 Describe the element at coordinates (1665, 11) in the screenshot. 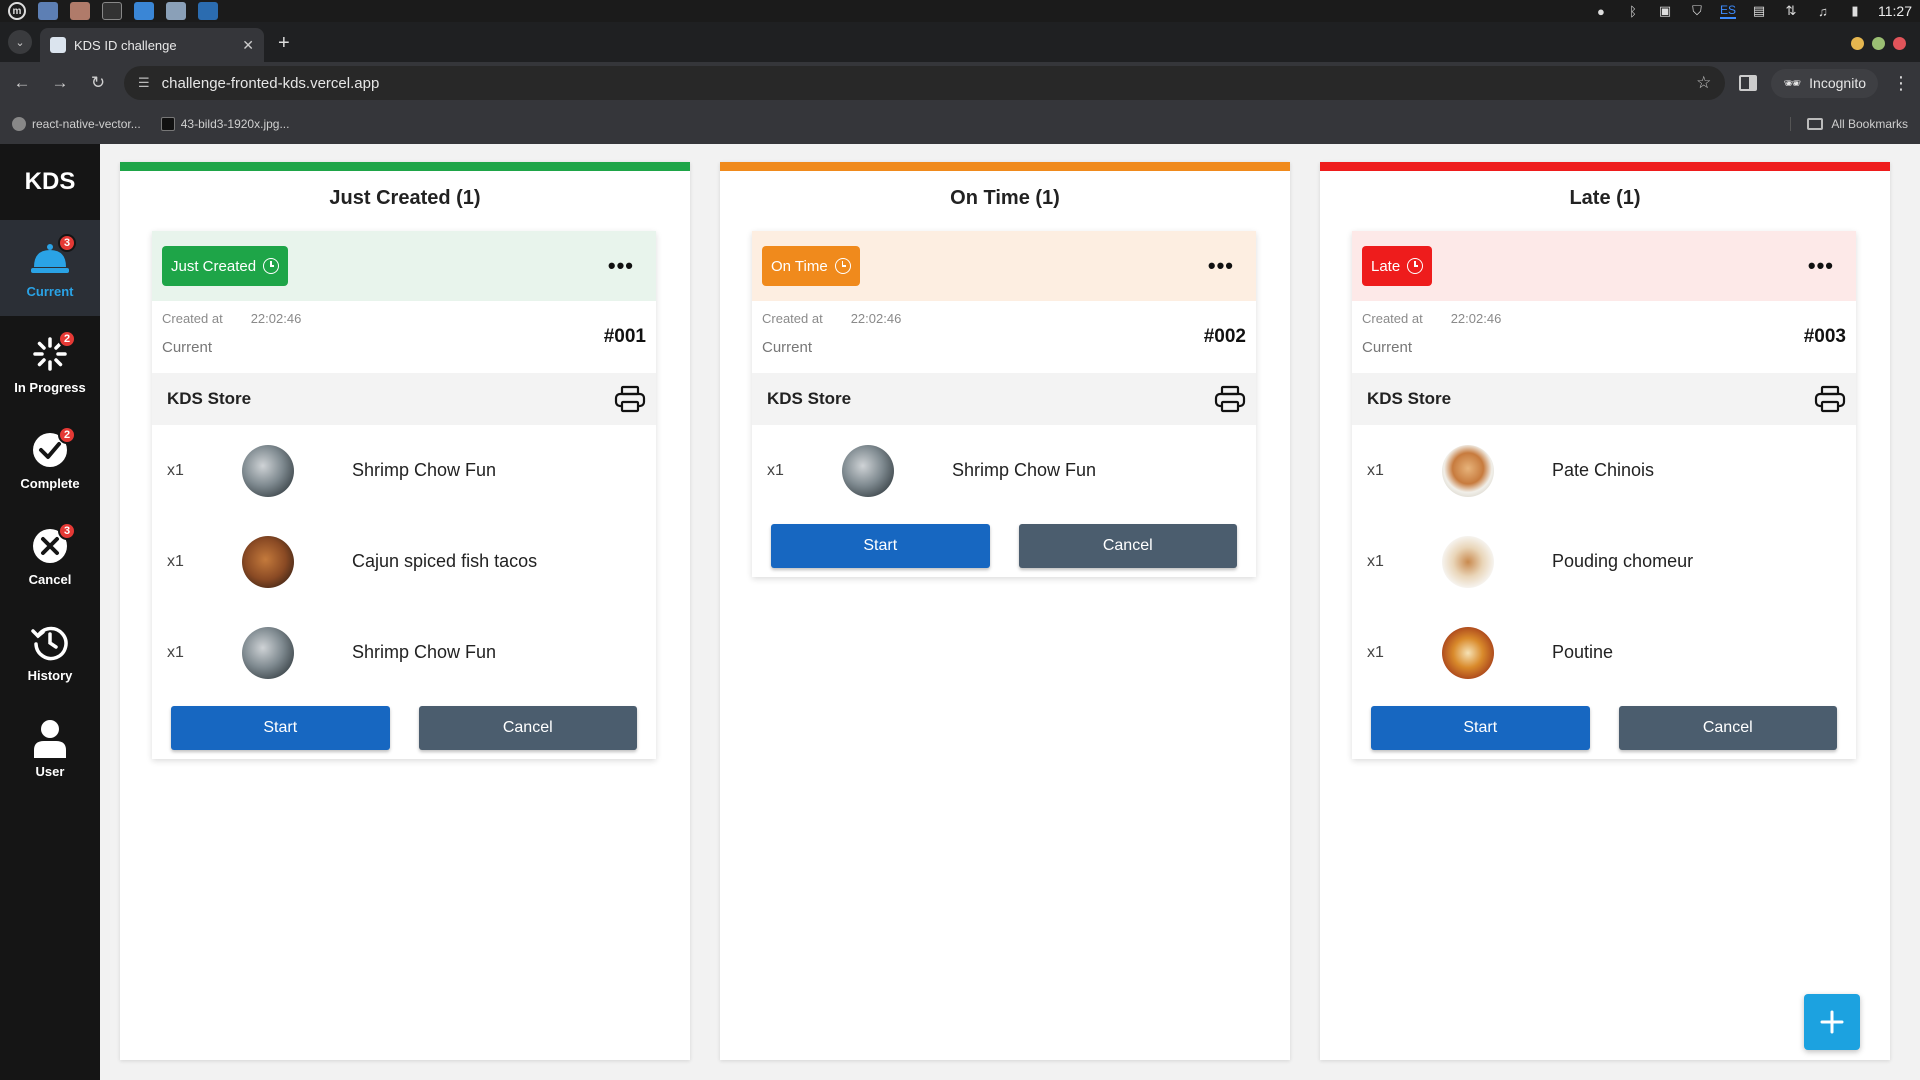

I see `clipboard-icon: ▣` at that location.